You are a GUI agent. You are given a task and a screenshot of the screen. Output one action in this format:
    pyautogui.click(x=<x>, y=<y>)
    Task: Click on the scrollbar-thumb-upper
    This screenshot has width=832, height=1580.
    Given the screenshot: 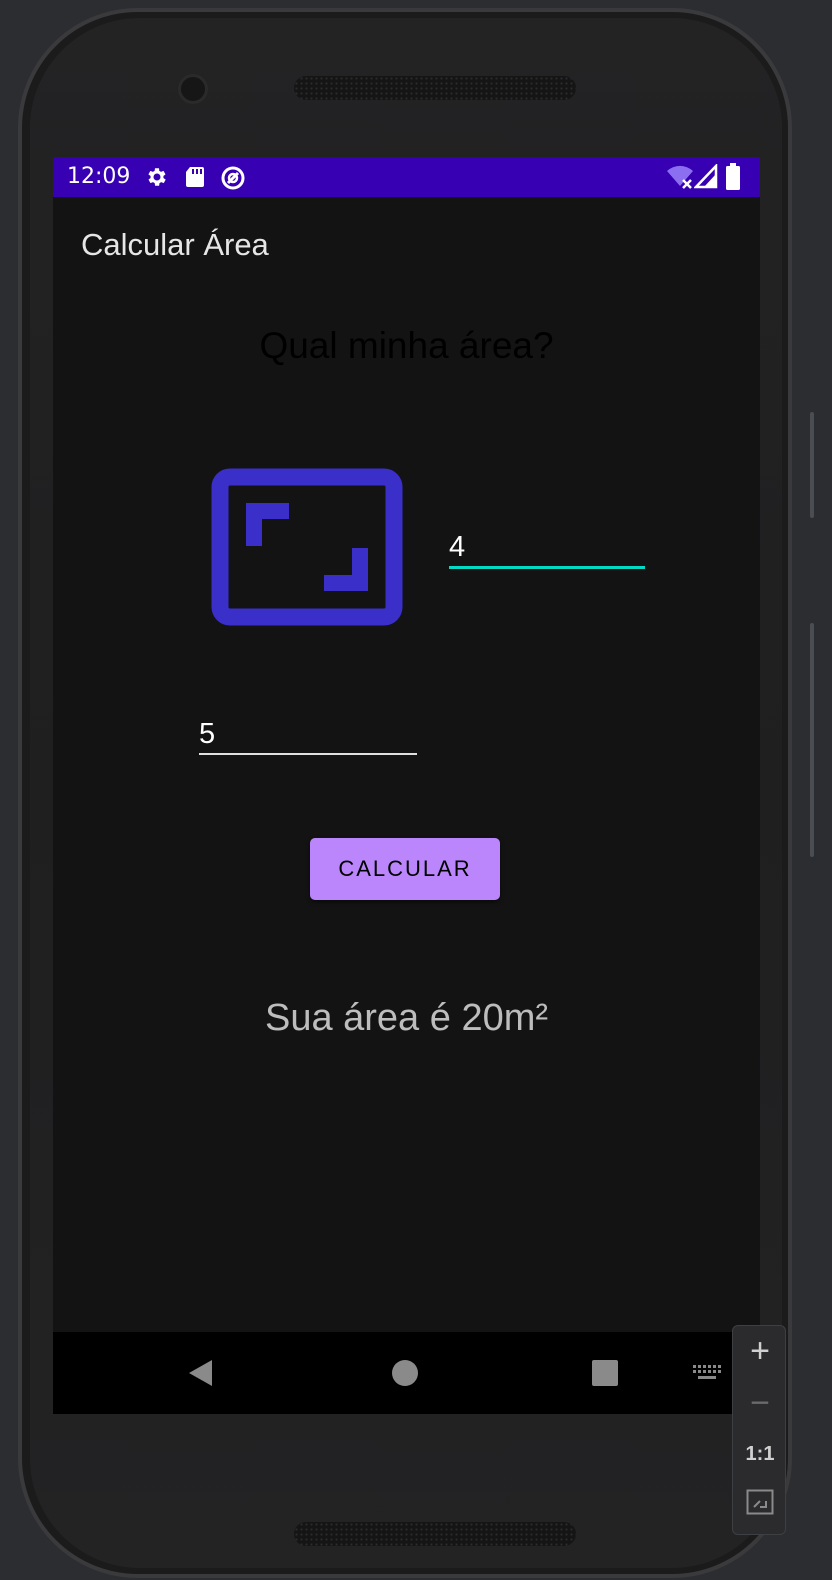 What is the action you would take?
    pyautogui.click(x=812, y=465)
    